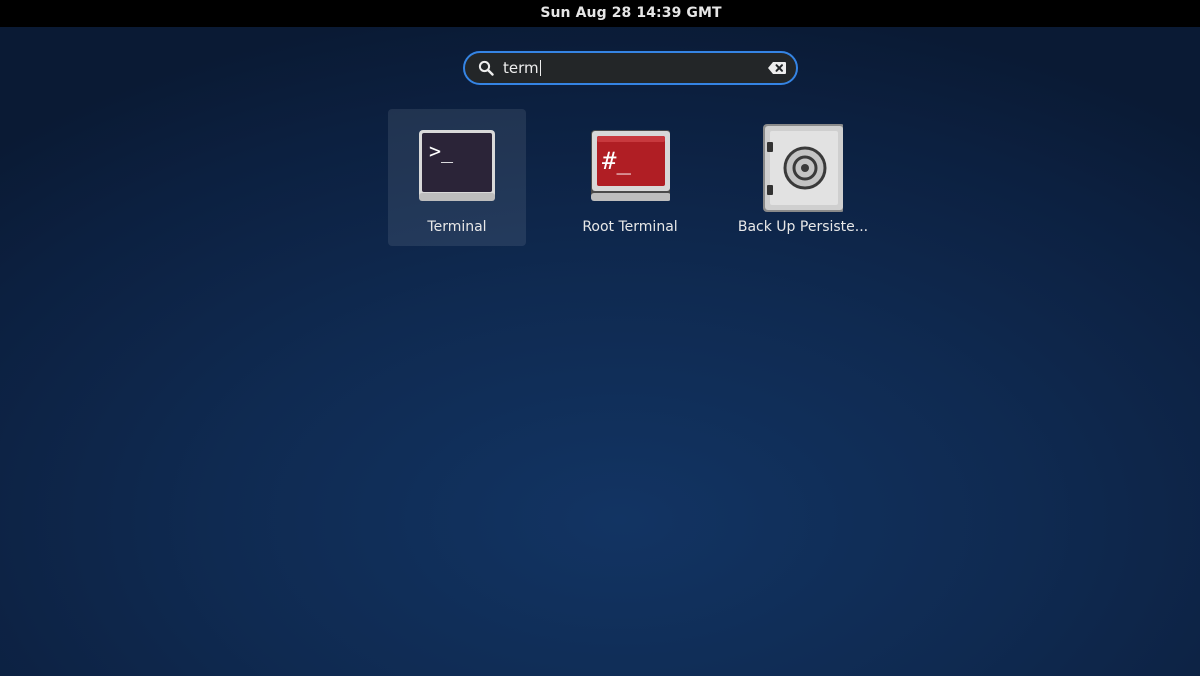 Image resolution: width=1200 pixels, height=676 pixels. What do you see at coordinates (803, 168) in the screenshot?
I see `safe-icon` at bounding box center [803, 168].